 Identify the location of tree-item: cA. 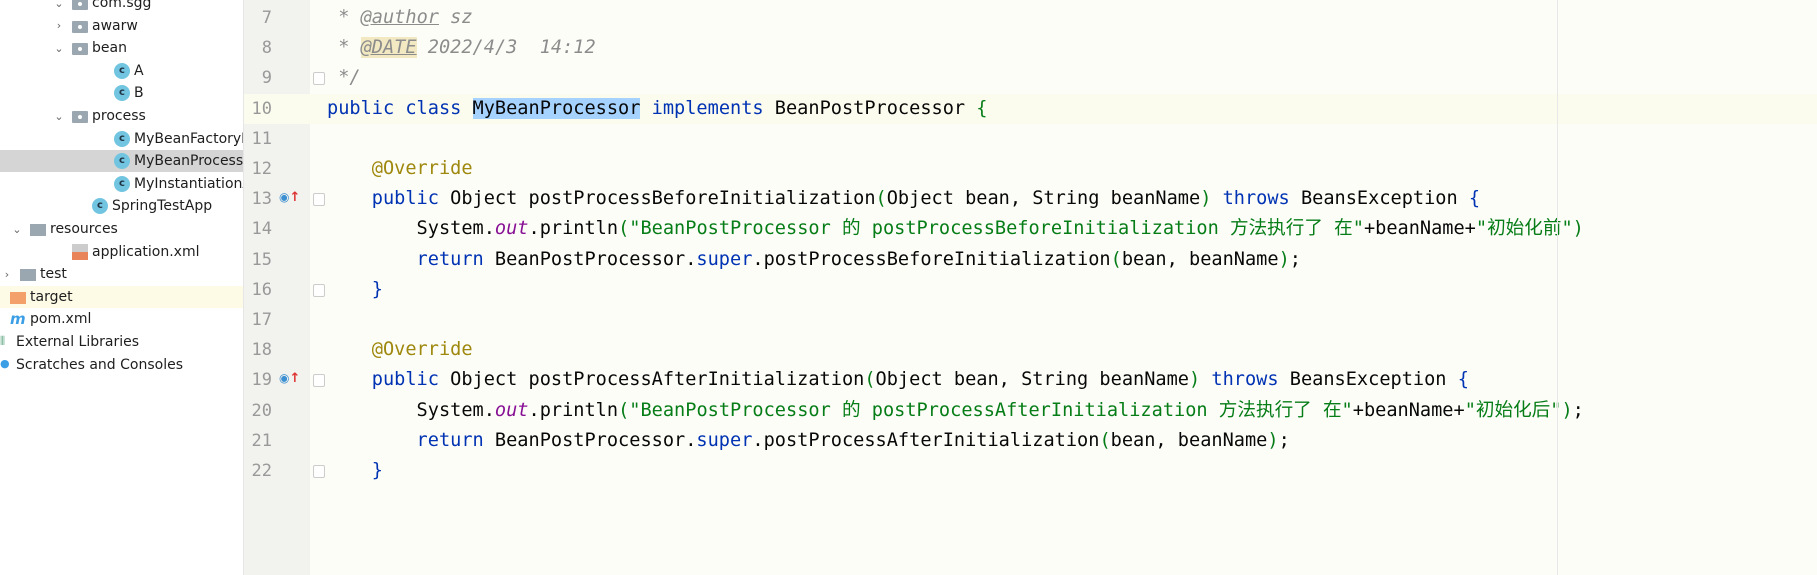
(121, 71).